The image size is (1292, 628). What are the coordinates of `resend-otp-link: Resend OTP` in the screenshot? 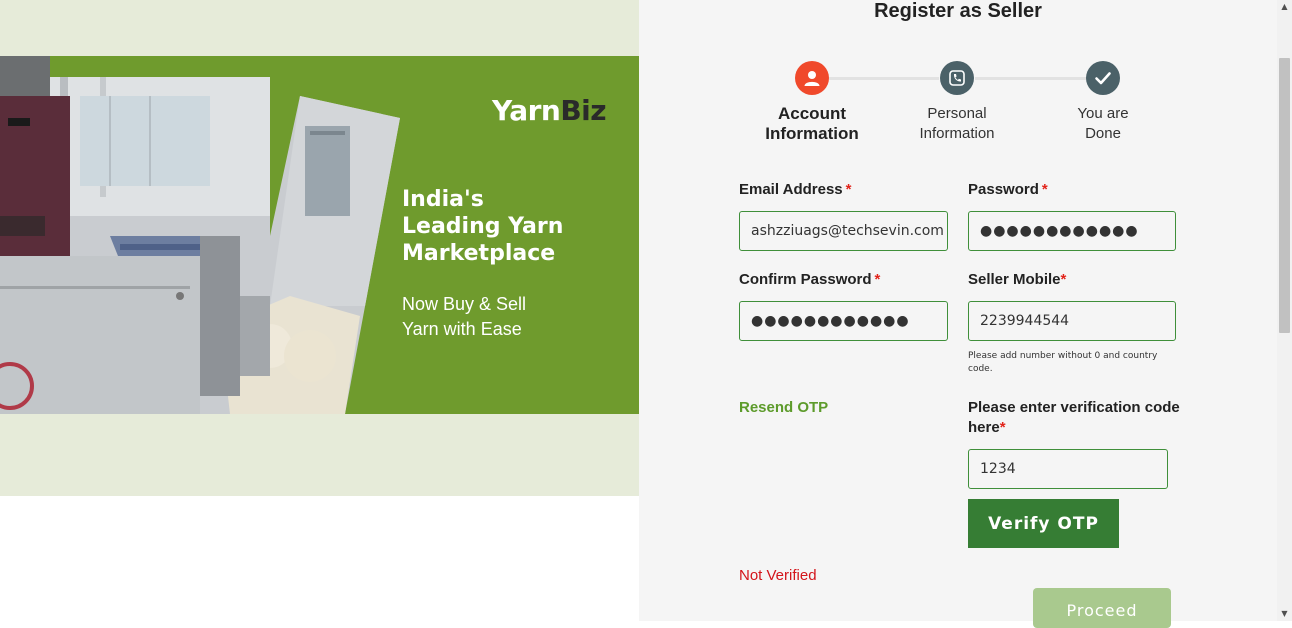 It's located at (783, 407).